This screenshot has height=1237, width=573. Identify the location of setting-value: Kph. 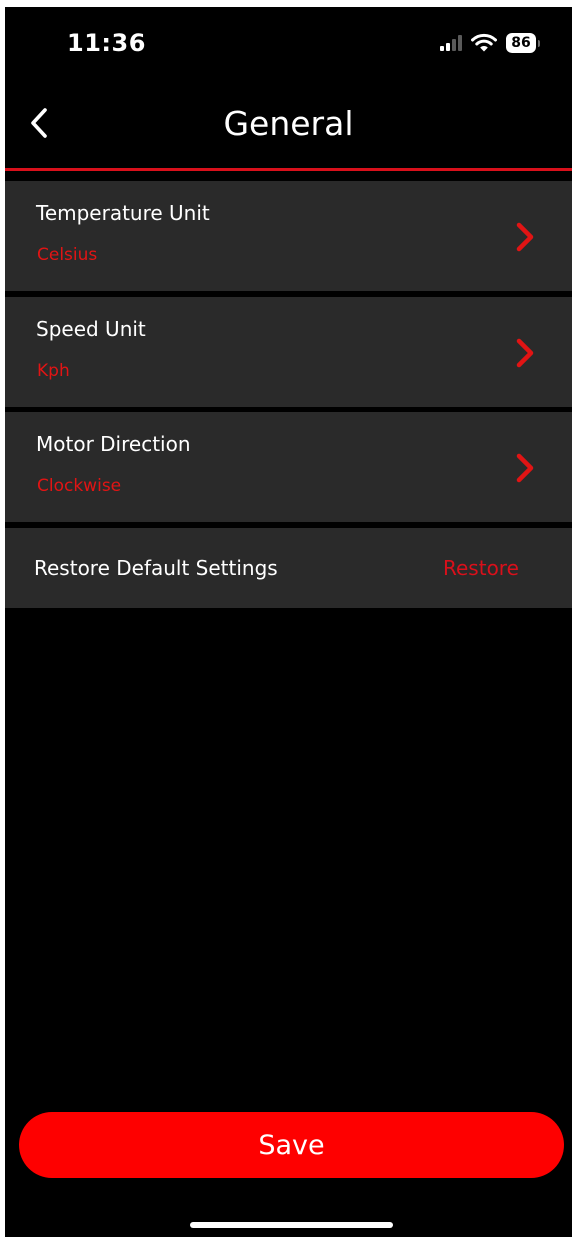
(53, 371).